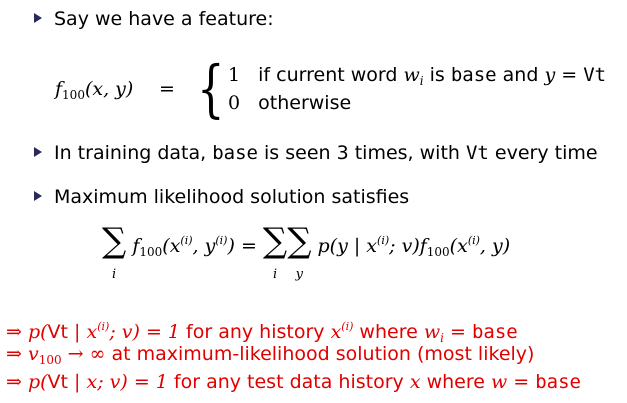 The image size is (627, 403). What do you see at coordinates (417, 76) in the screenshot?
I see `case-1: 1 if current word wi is base and y = Vt` at bounding box center [417, 76].